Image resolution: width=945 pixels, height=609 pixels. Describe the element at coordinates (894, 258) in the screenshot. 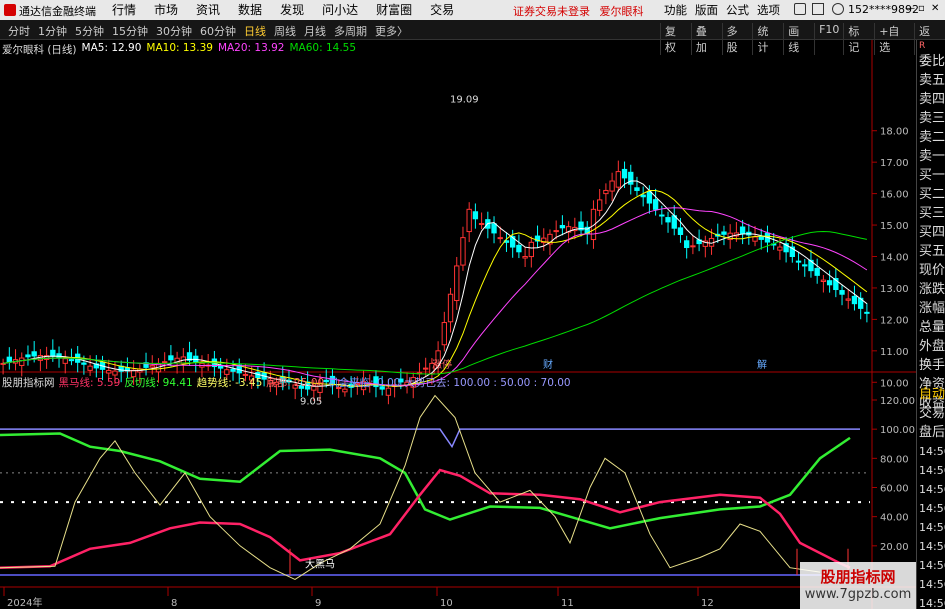

I see `price-tick-label: 14.00` at that location.